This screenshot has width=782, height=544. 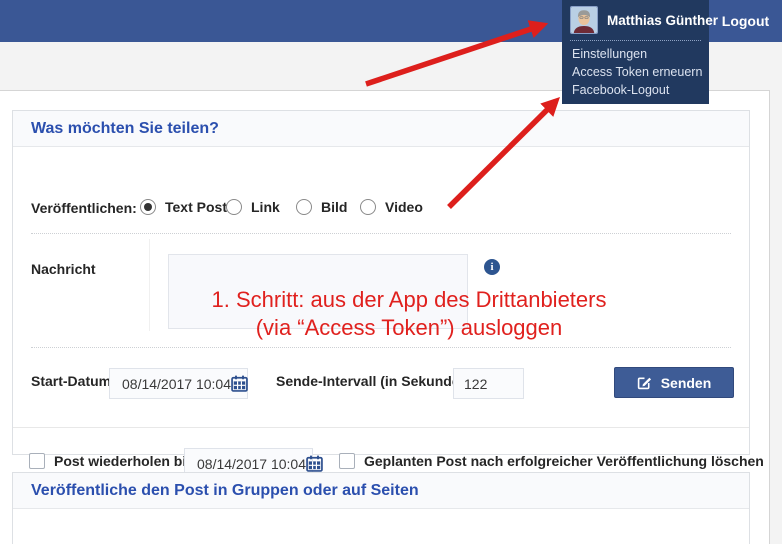 What do you see at coordinates (265, 207) in the screenshot?
I see `radio-link-label: Link` at bounding box center [265, 207].